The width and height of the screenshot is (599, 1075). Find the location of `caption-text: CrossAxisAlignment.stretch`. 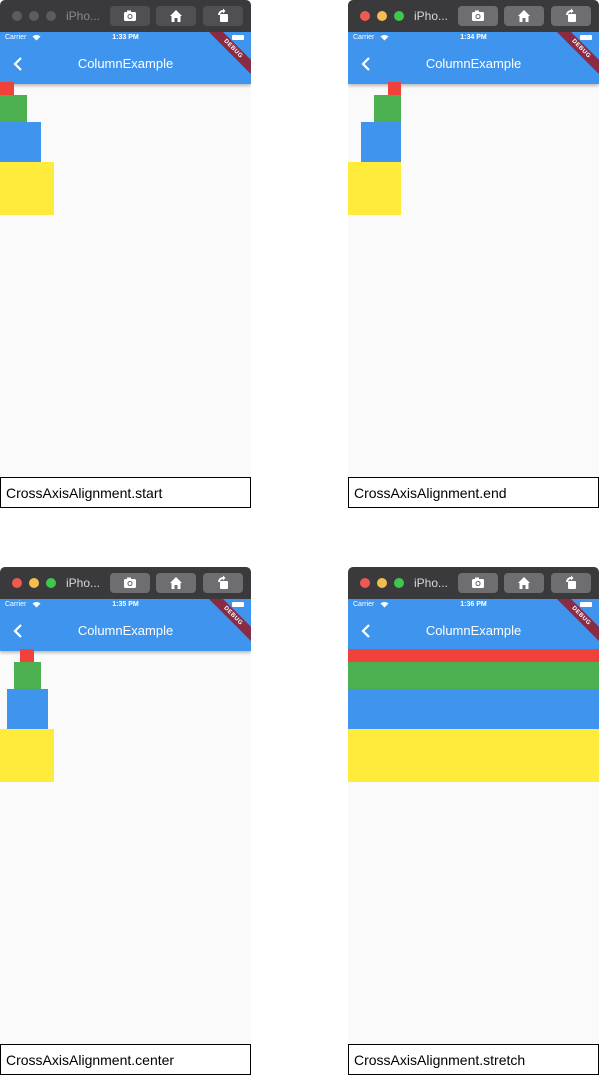

caption-text: CrossAxisAlignment.stretch is located at coordinates (440, 1060).